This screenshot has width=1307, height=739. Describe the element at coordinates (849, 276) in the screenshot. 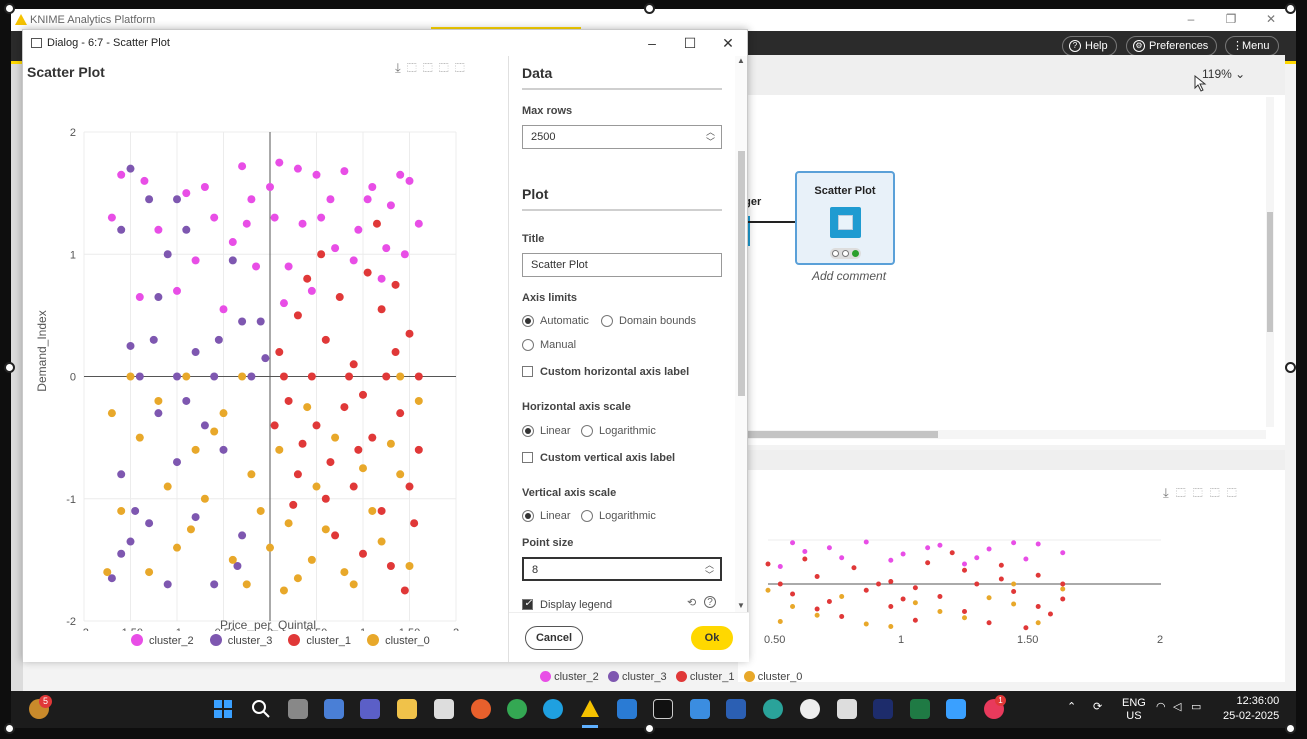

I see `add-comment-link: Add comment` at that location.